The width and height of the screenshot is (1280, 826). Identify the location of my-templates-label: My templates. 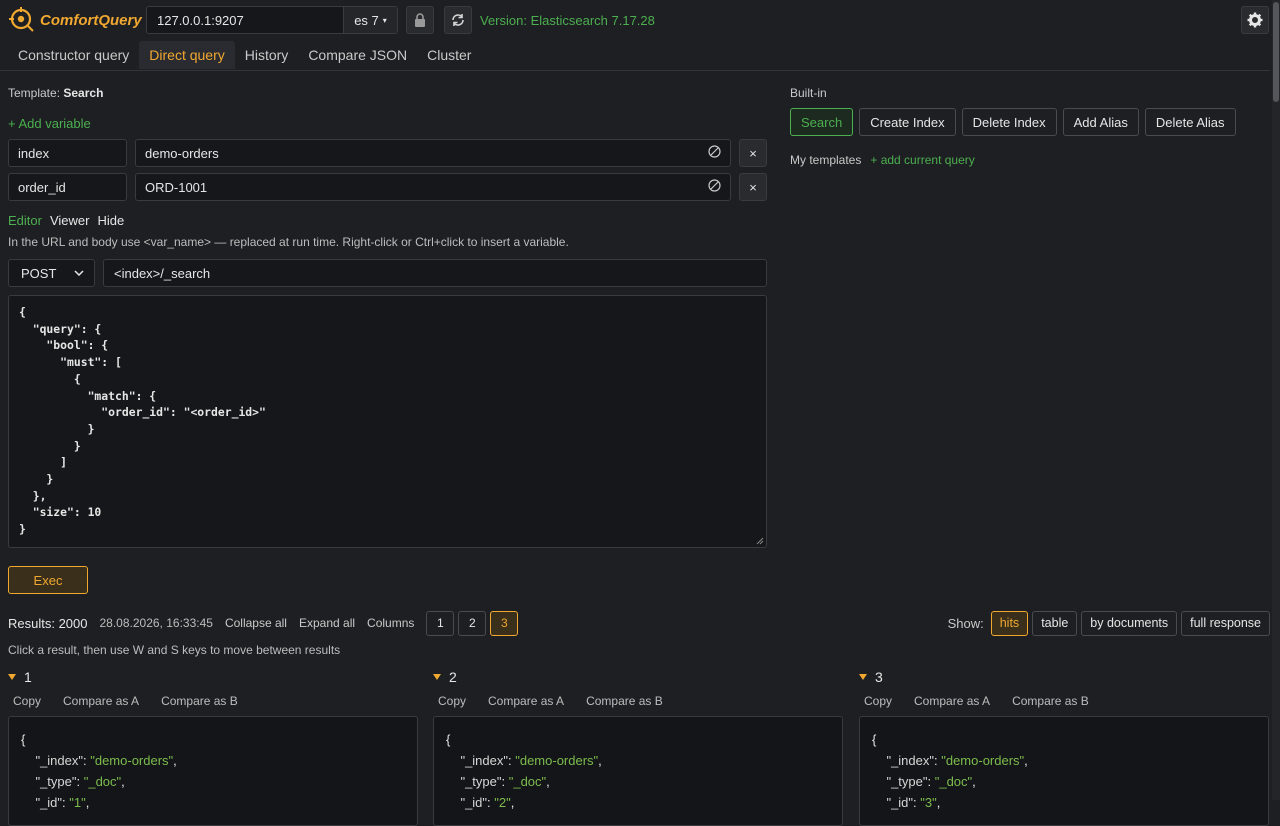
(826, 160).